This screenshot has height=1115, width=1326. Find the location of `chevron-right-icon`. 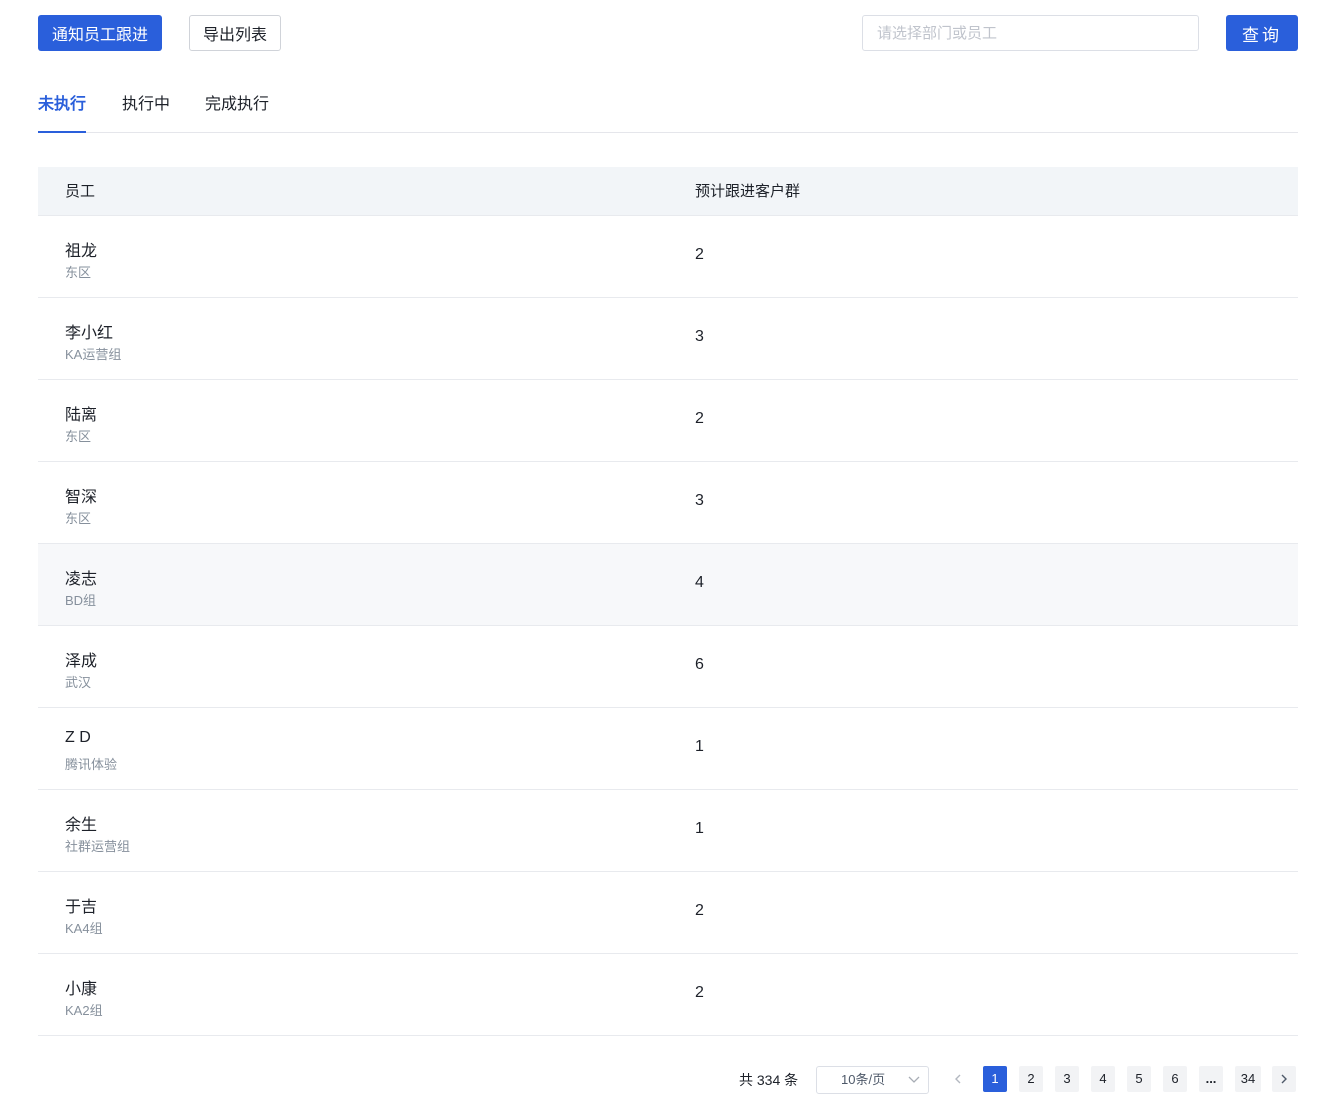

chevron-right-icon is located at coordinates (1284, 1079).